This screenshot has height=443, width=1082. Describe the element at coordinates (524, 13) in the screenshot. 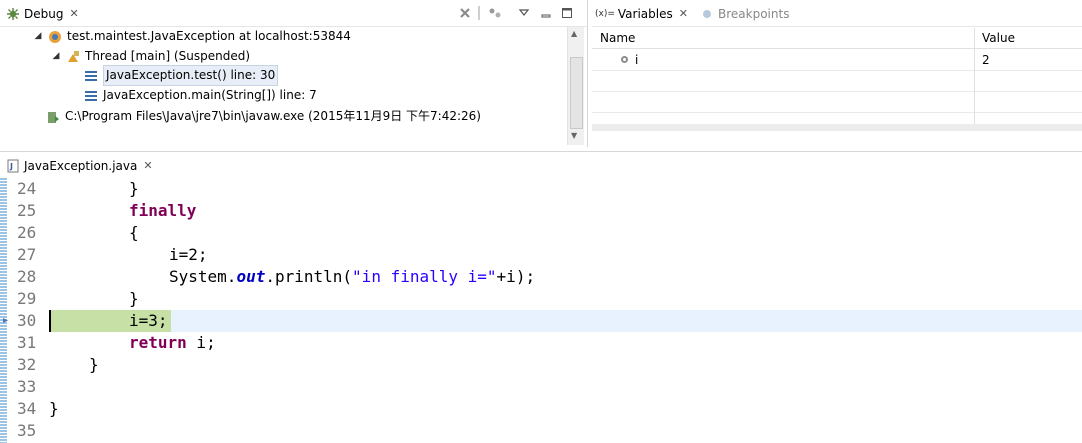

I see `view-menu-icon` at that location.